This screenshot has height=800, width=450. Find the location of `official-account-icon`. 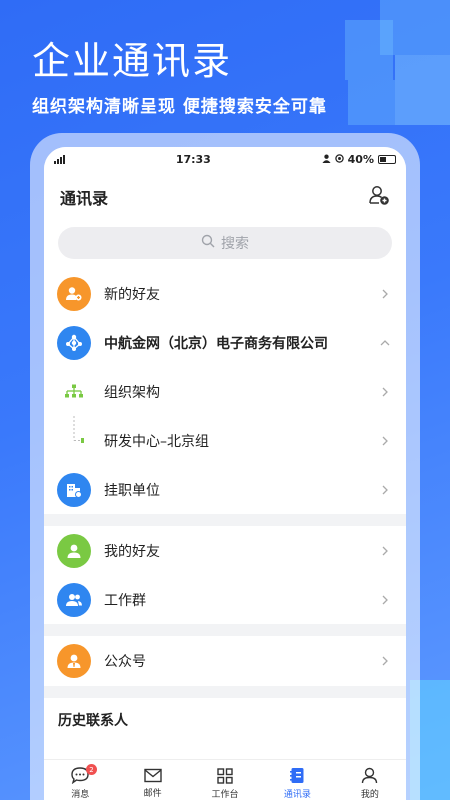

official-account-icon is located at coordinates (74, 661).